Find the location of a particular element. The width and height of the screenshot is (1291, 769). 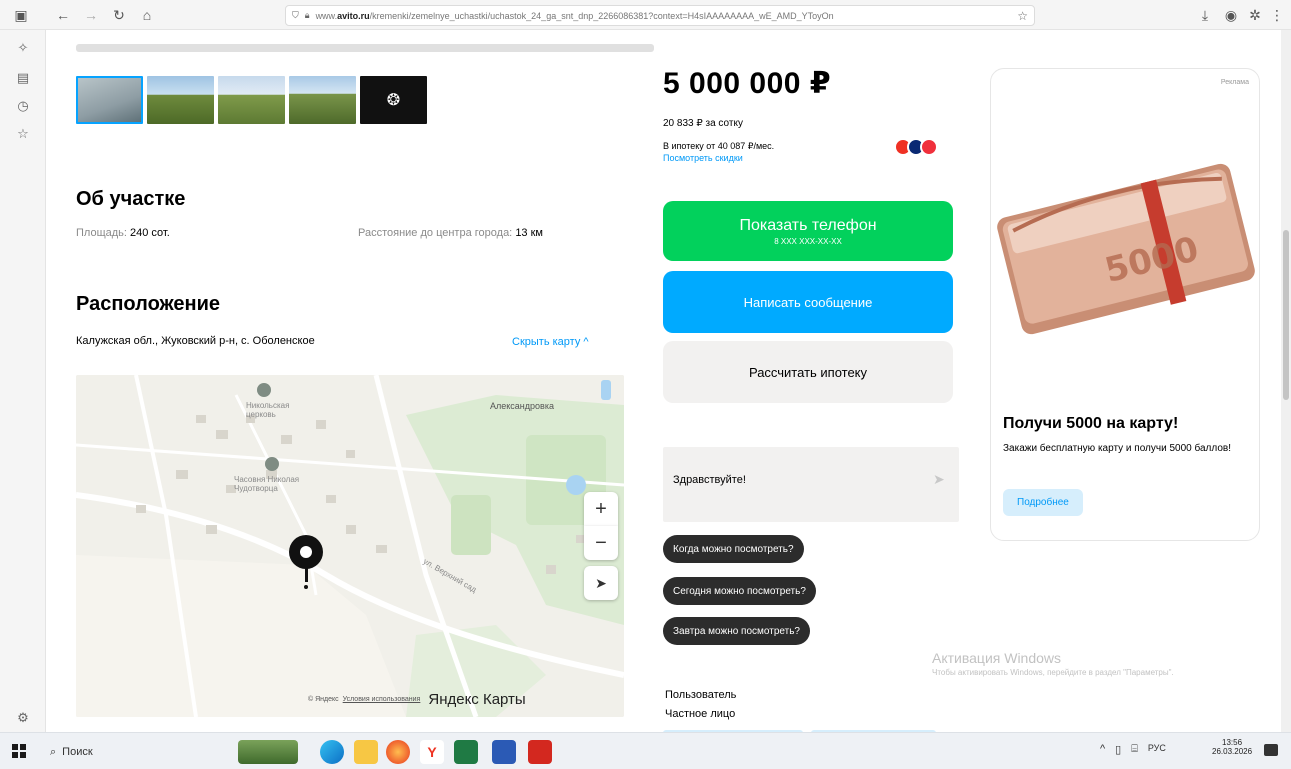

quick-reply-chip: Когда можно посмотреть? is located at coordinates (733, 549).